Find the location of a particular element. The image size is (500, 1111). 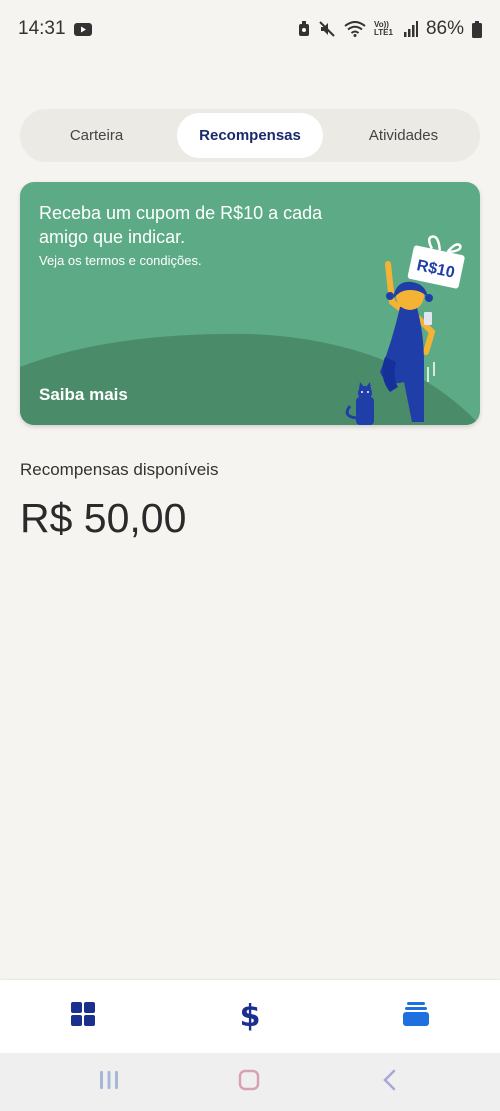

dollar-icon: $ is located at coordinates (250, 1016).